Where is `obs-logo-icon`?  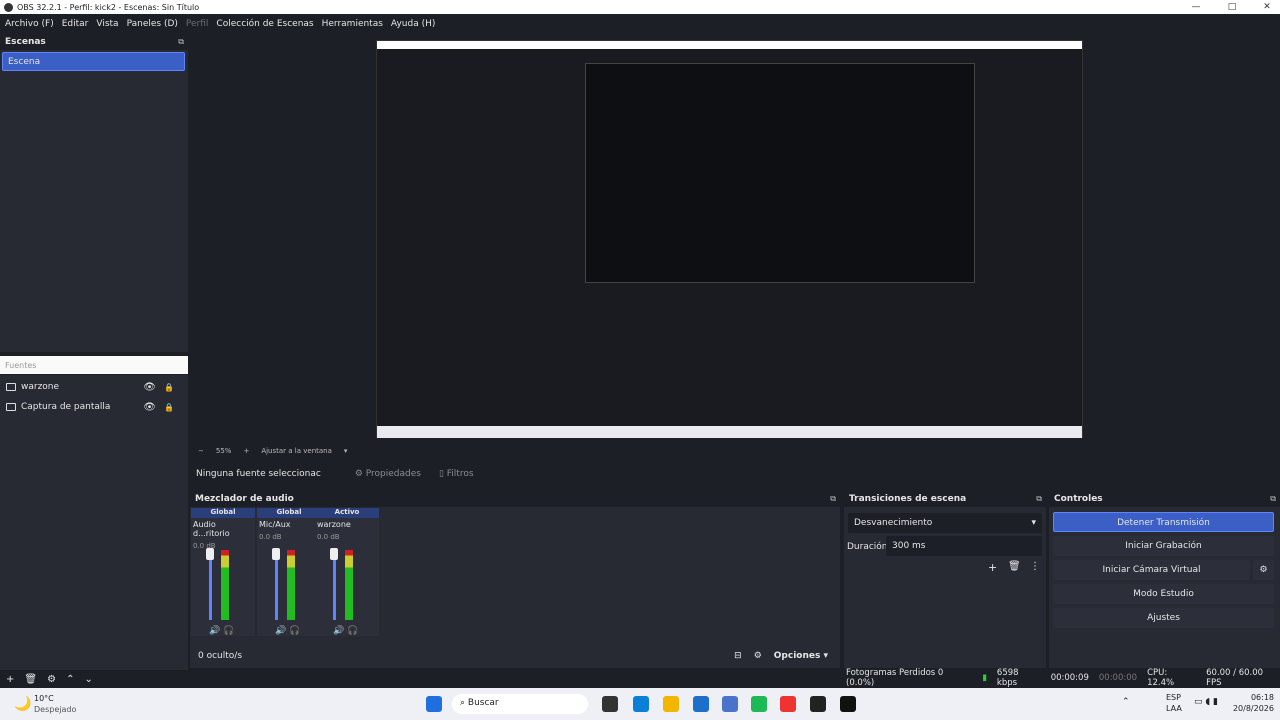 obs-logo-icon is located at coordinates (8, 7).